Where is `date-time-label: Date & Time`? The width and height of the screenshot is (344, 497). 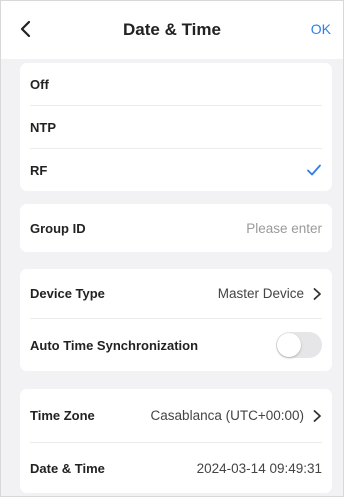 date-time-label: Date & Time is located at coordinates (67, 468).